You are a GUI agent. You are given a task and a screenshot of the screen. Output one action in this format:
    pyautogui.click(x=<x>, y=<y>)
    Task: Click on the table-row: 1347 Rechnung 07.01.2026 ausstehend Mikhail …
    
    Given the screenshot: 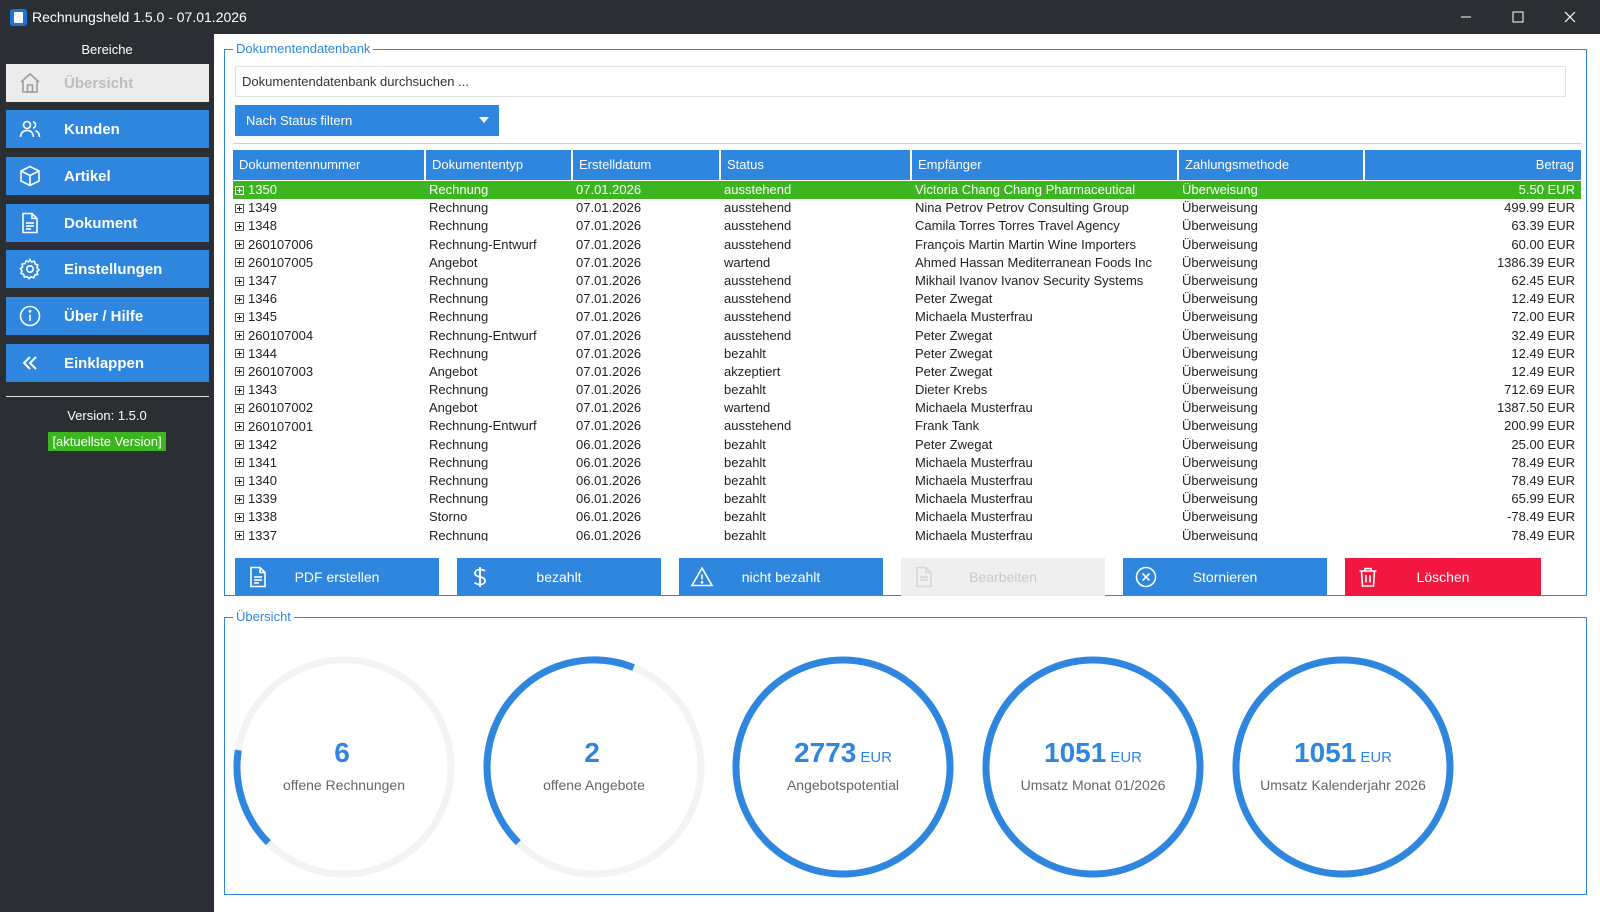 What is the action you would take?
    pyautogui.click(x=907, y=281)
    